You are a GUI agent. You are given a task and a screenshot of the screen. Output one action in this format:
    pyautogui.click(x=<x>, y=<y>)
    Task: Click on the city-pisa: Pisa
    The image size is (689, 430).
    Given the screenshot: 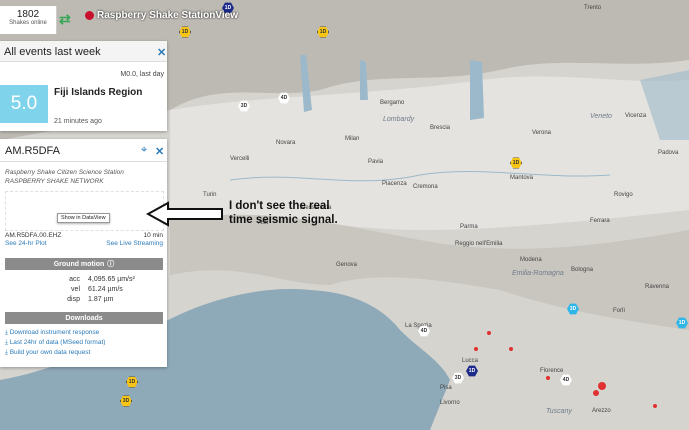 What is the action you would take?
    pyautogui.click(x=446, y=388)
    